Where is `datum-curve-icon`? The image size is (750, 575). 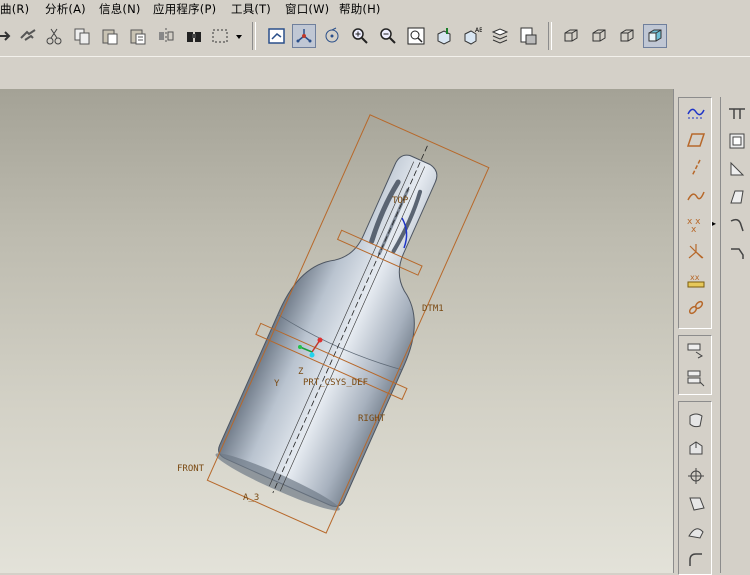
datum-curve-icon is located at coordinates (696, 196).